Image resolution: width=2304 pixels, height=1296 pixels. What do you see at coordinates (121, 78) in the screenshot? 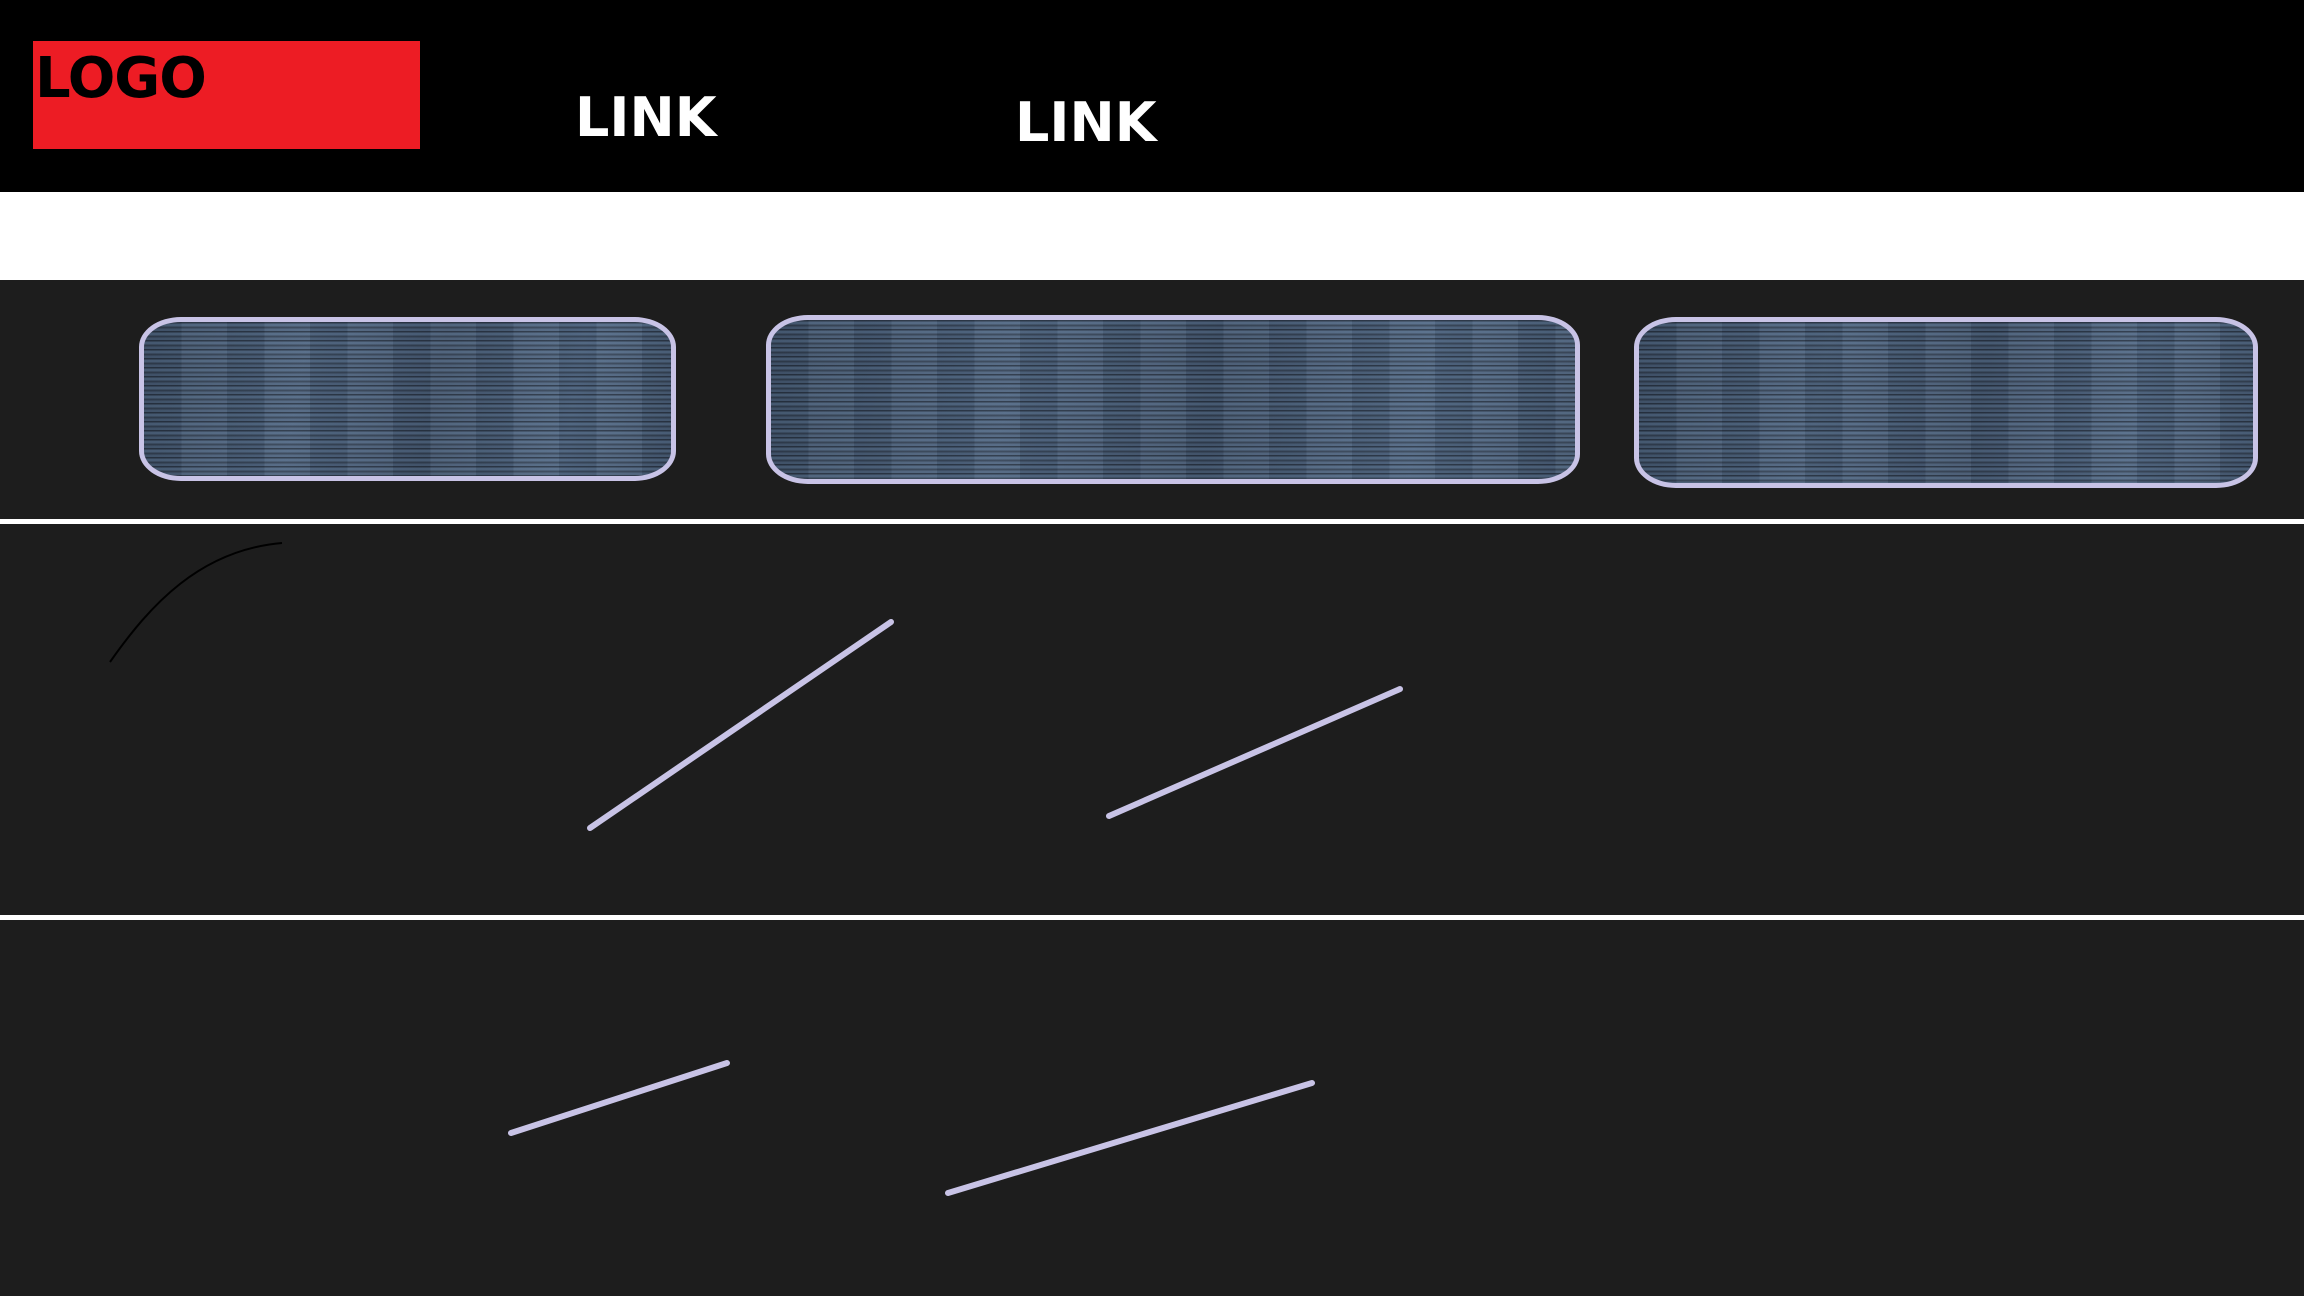
I see `logo-label: LOGO` at bounding box center [121, 78].